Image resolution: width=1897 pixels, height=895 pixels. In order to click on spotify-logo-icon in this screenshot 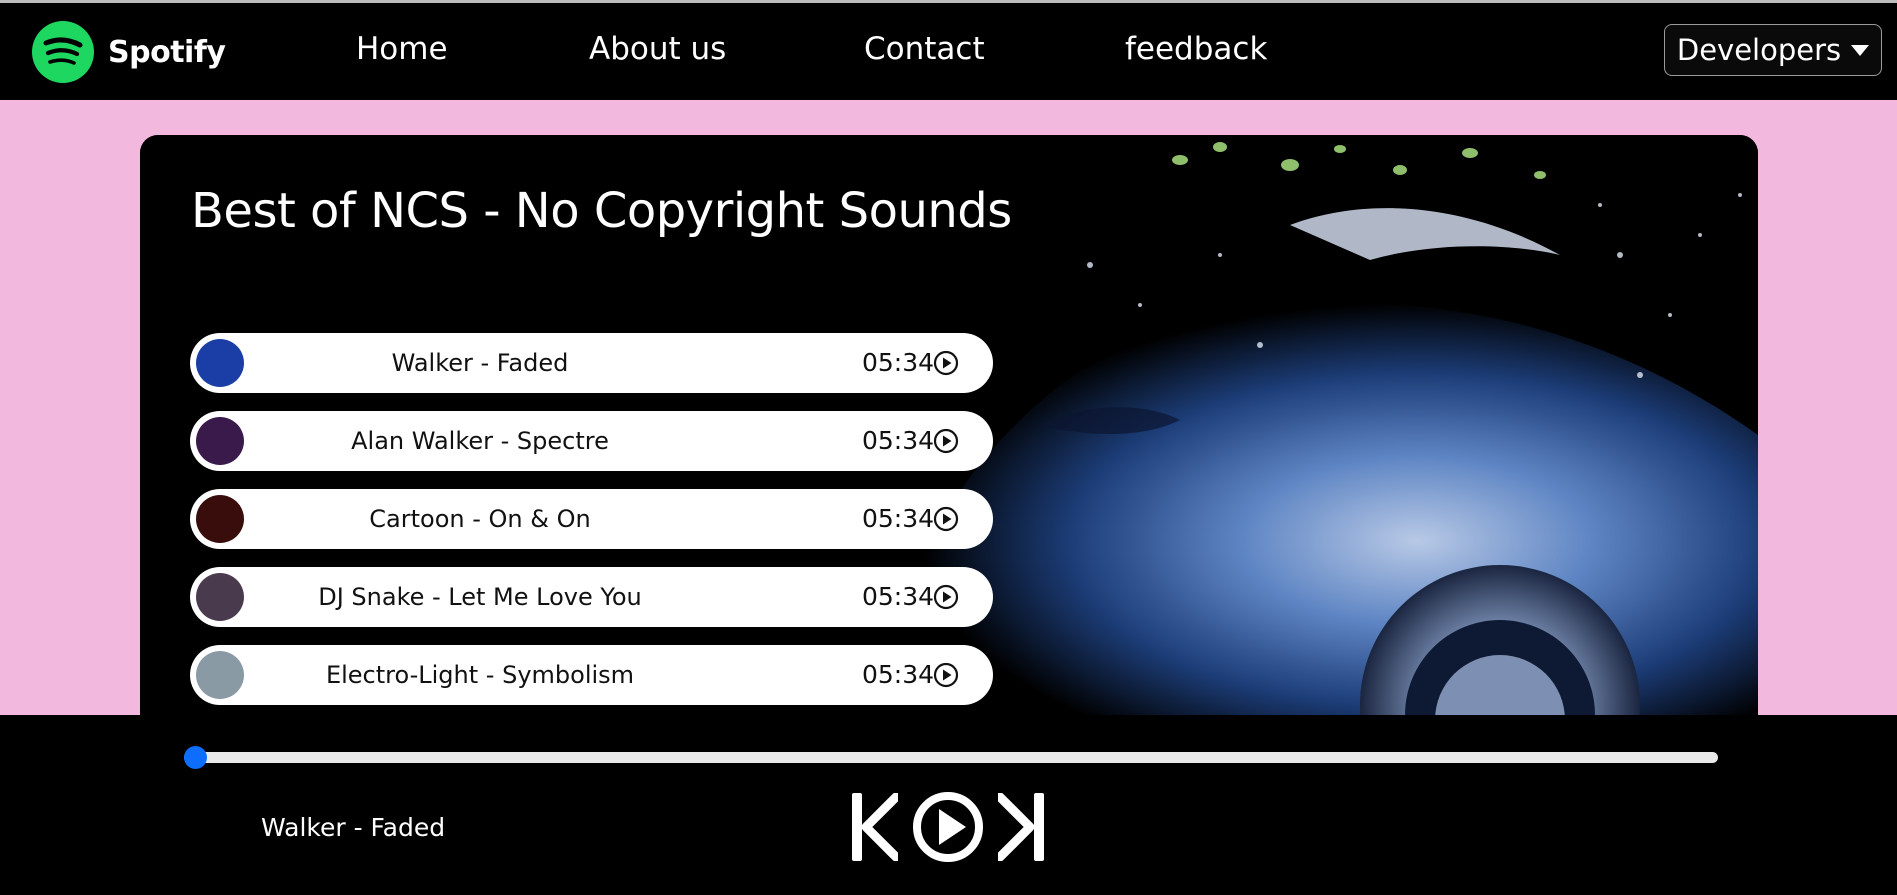, I will do `click(63, 52)`.